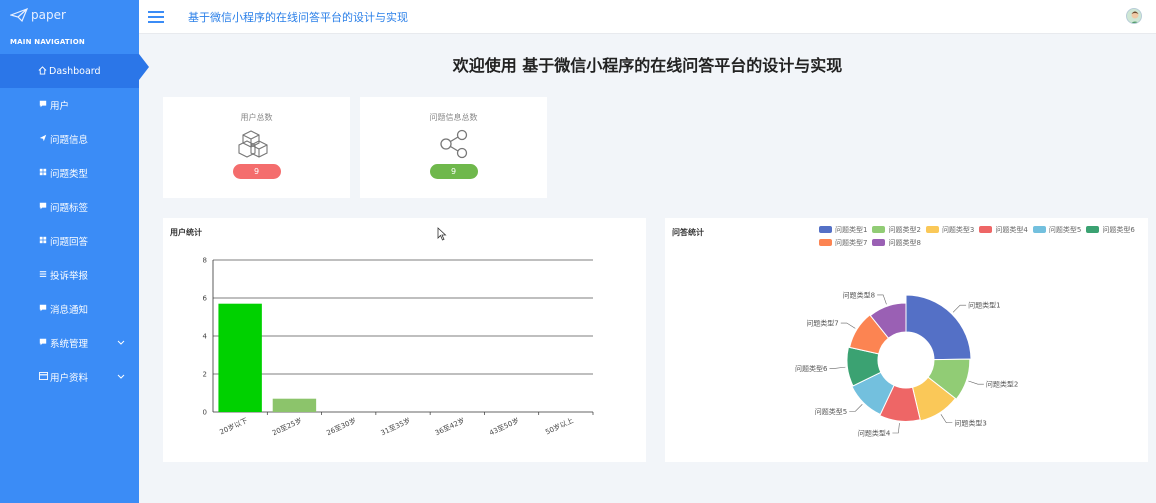 The width and height of the screenshot is (1156, 503). I want to click on pie-slice-label: 问题类型6, so click(811, 368).